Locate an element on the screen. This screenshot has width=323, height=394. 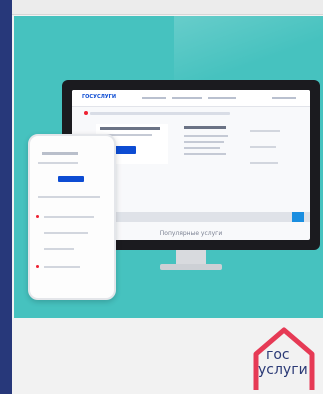
card-title is located at coordinates (130, 128).